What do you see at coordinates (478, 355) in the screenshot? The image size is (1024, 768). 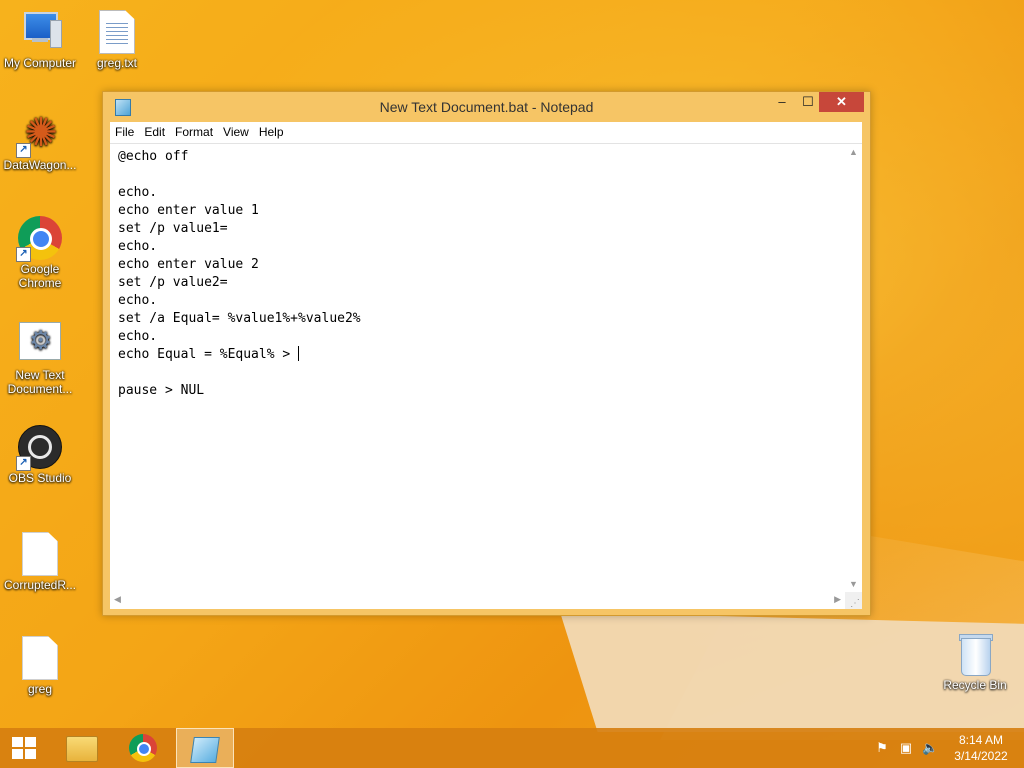 I see `editor-line: echo Equal = %Equal% >` at bounding box center [478, 355].